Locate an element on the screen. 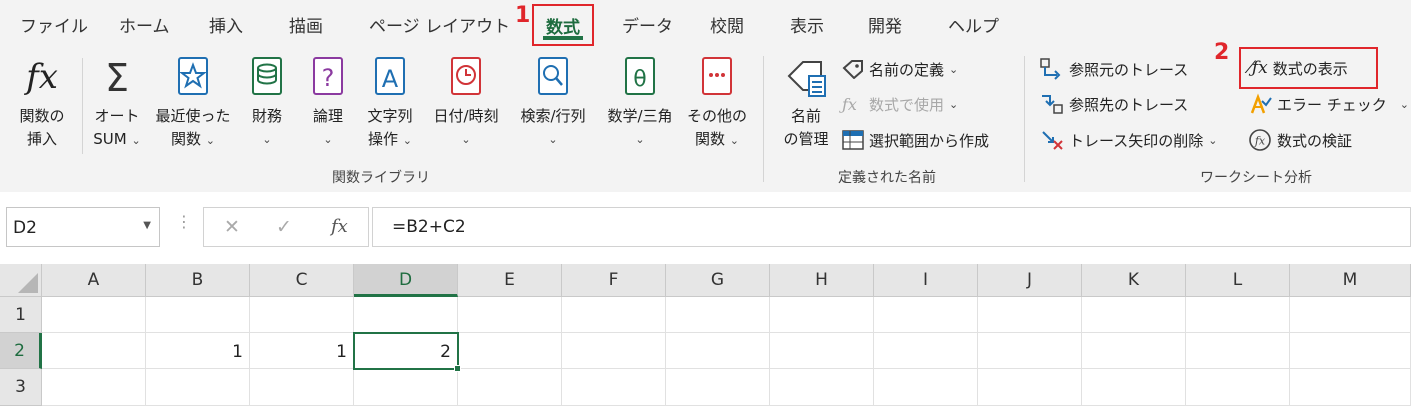 This screenshot has width=1411, height=406. cell-l3 is located at coordinates (1238, 387).